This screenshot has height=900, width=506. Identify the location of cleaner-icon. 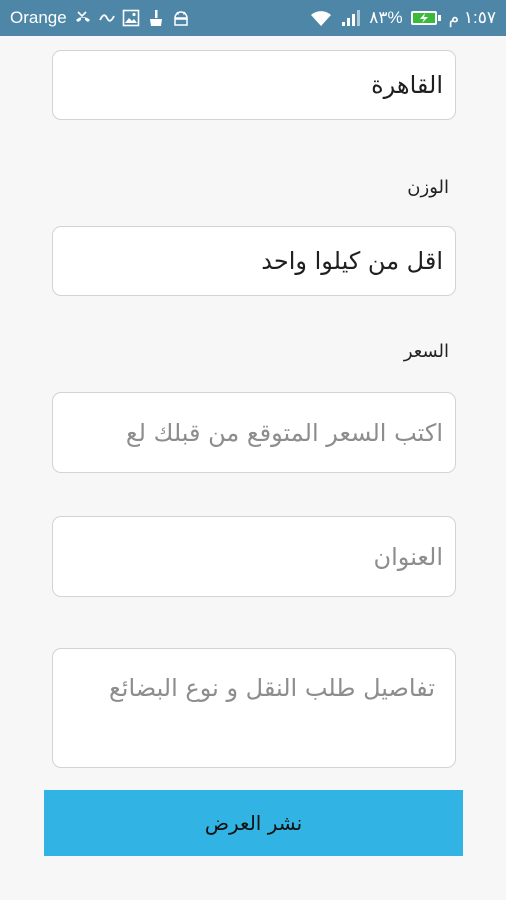
(156, 18).